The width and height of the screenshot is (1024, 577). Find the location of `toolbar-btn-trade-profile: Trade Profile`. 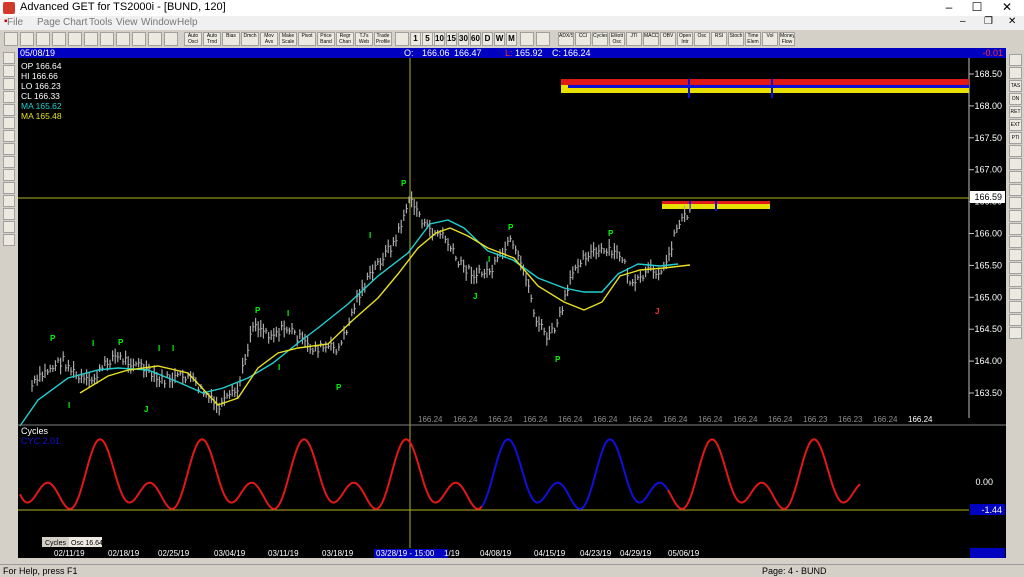

toolbar-btn-trade-profile: Trade Profile is located at coordinates (383, 39).